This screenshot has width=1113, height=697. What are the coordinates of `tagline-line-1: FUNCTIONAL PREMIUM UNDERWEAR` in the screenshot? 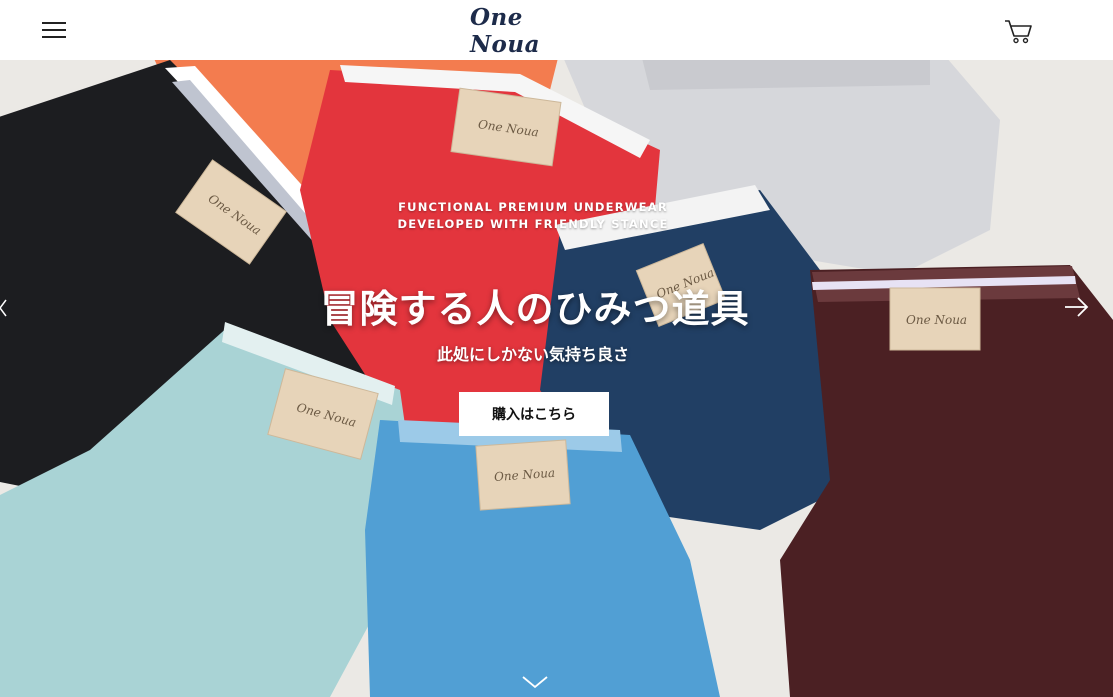 It's located at (533, 207).